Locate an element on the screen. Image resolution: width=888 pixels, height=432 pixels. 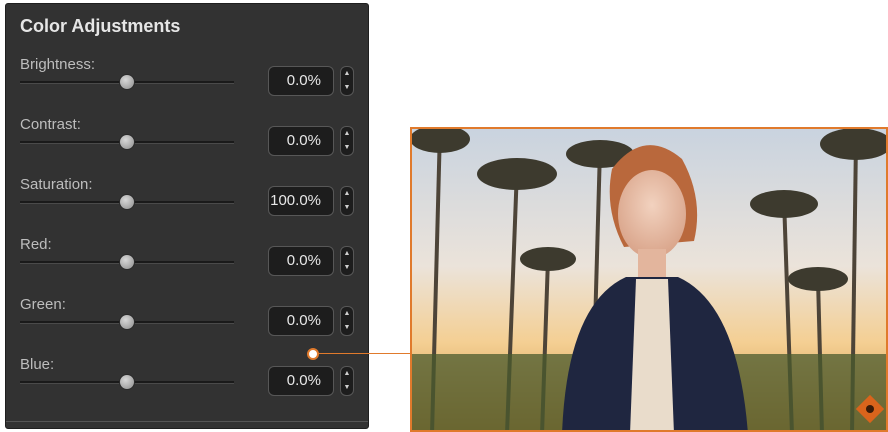
contrast-slider-thumb is located at coordinates (127, 142).